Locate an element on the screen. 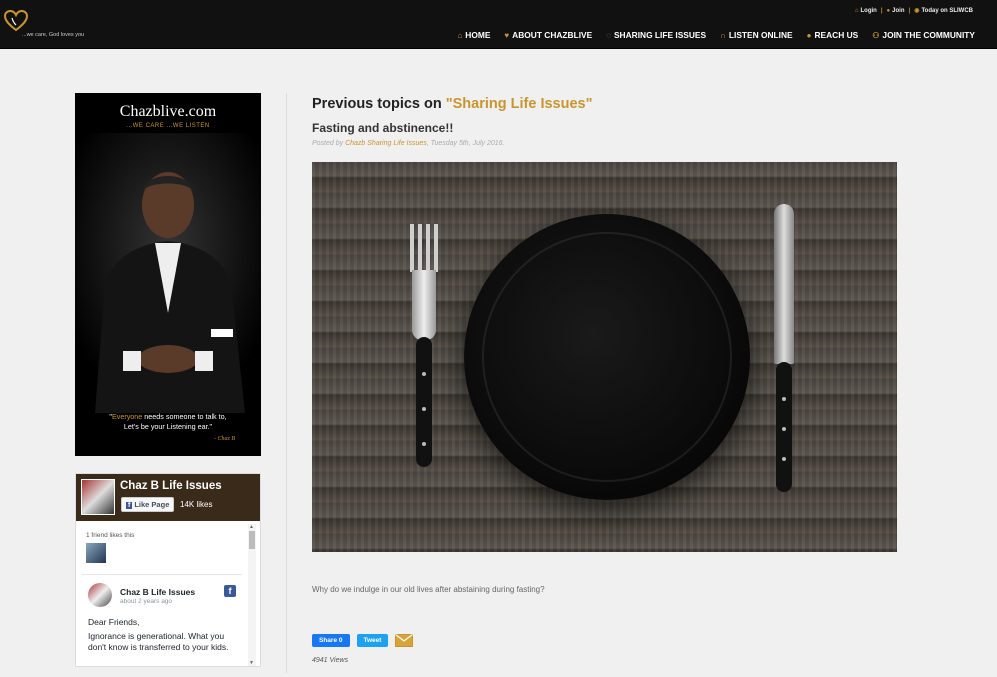 The image size is (997, 677). share-bar: Share 0 Tweet is located at coordinates (363, 640).